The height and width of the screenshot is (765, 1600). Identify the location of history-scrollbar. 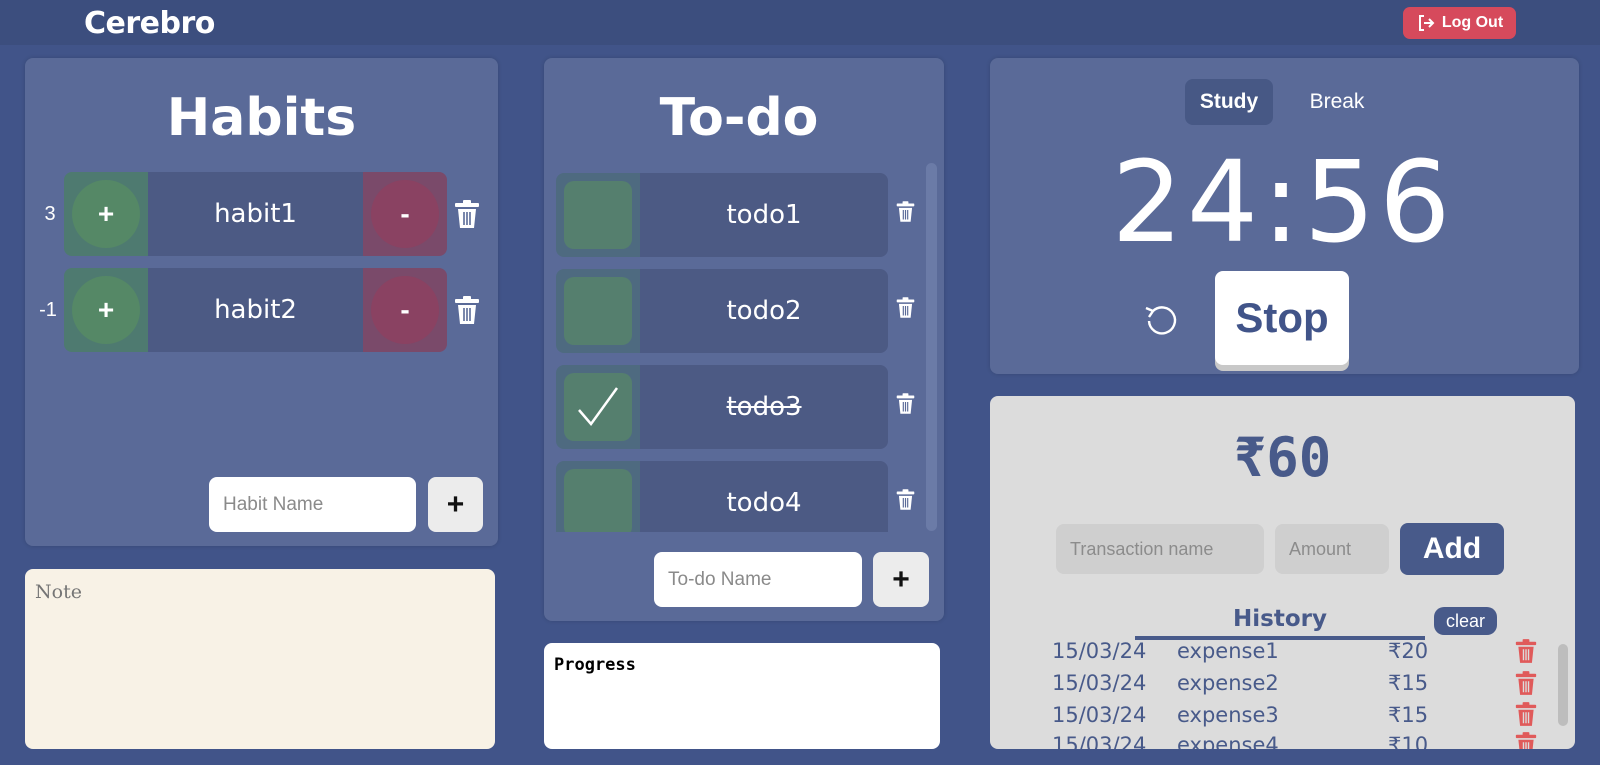
(1563, 685).